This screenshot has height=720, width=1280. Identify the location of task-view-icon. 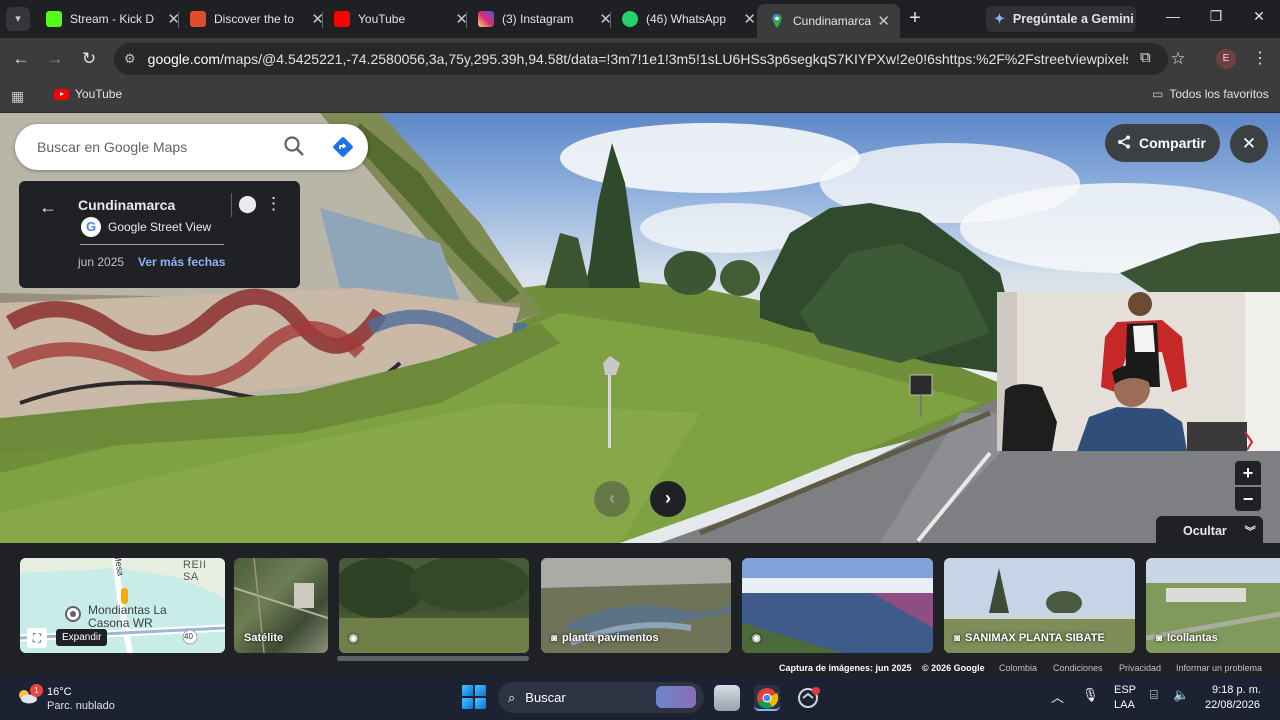
(727, 698).